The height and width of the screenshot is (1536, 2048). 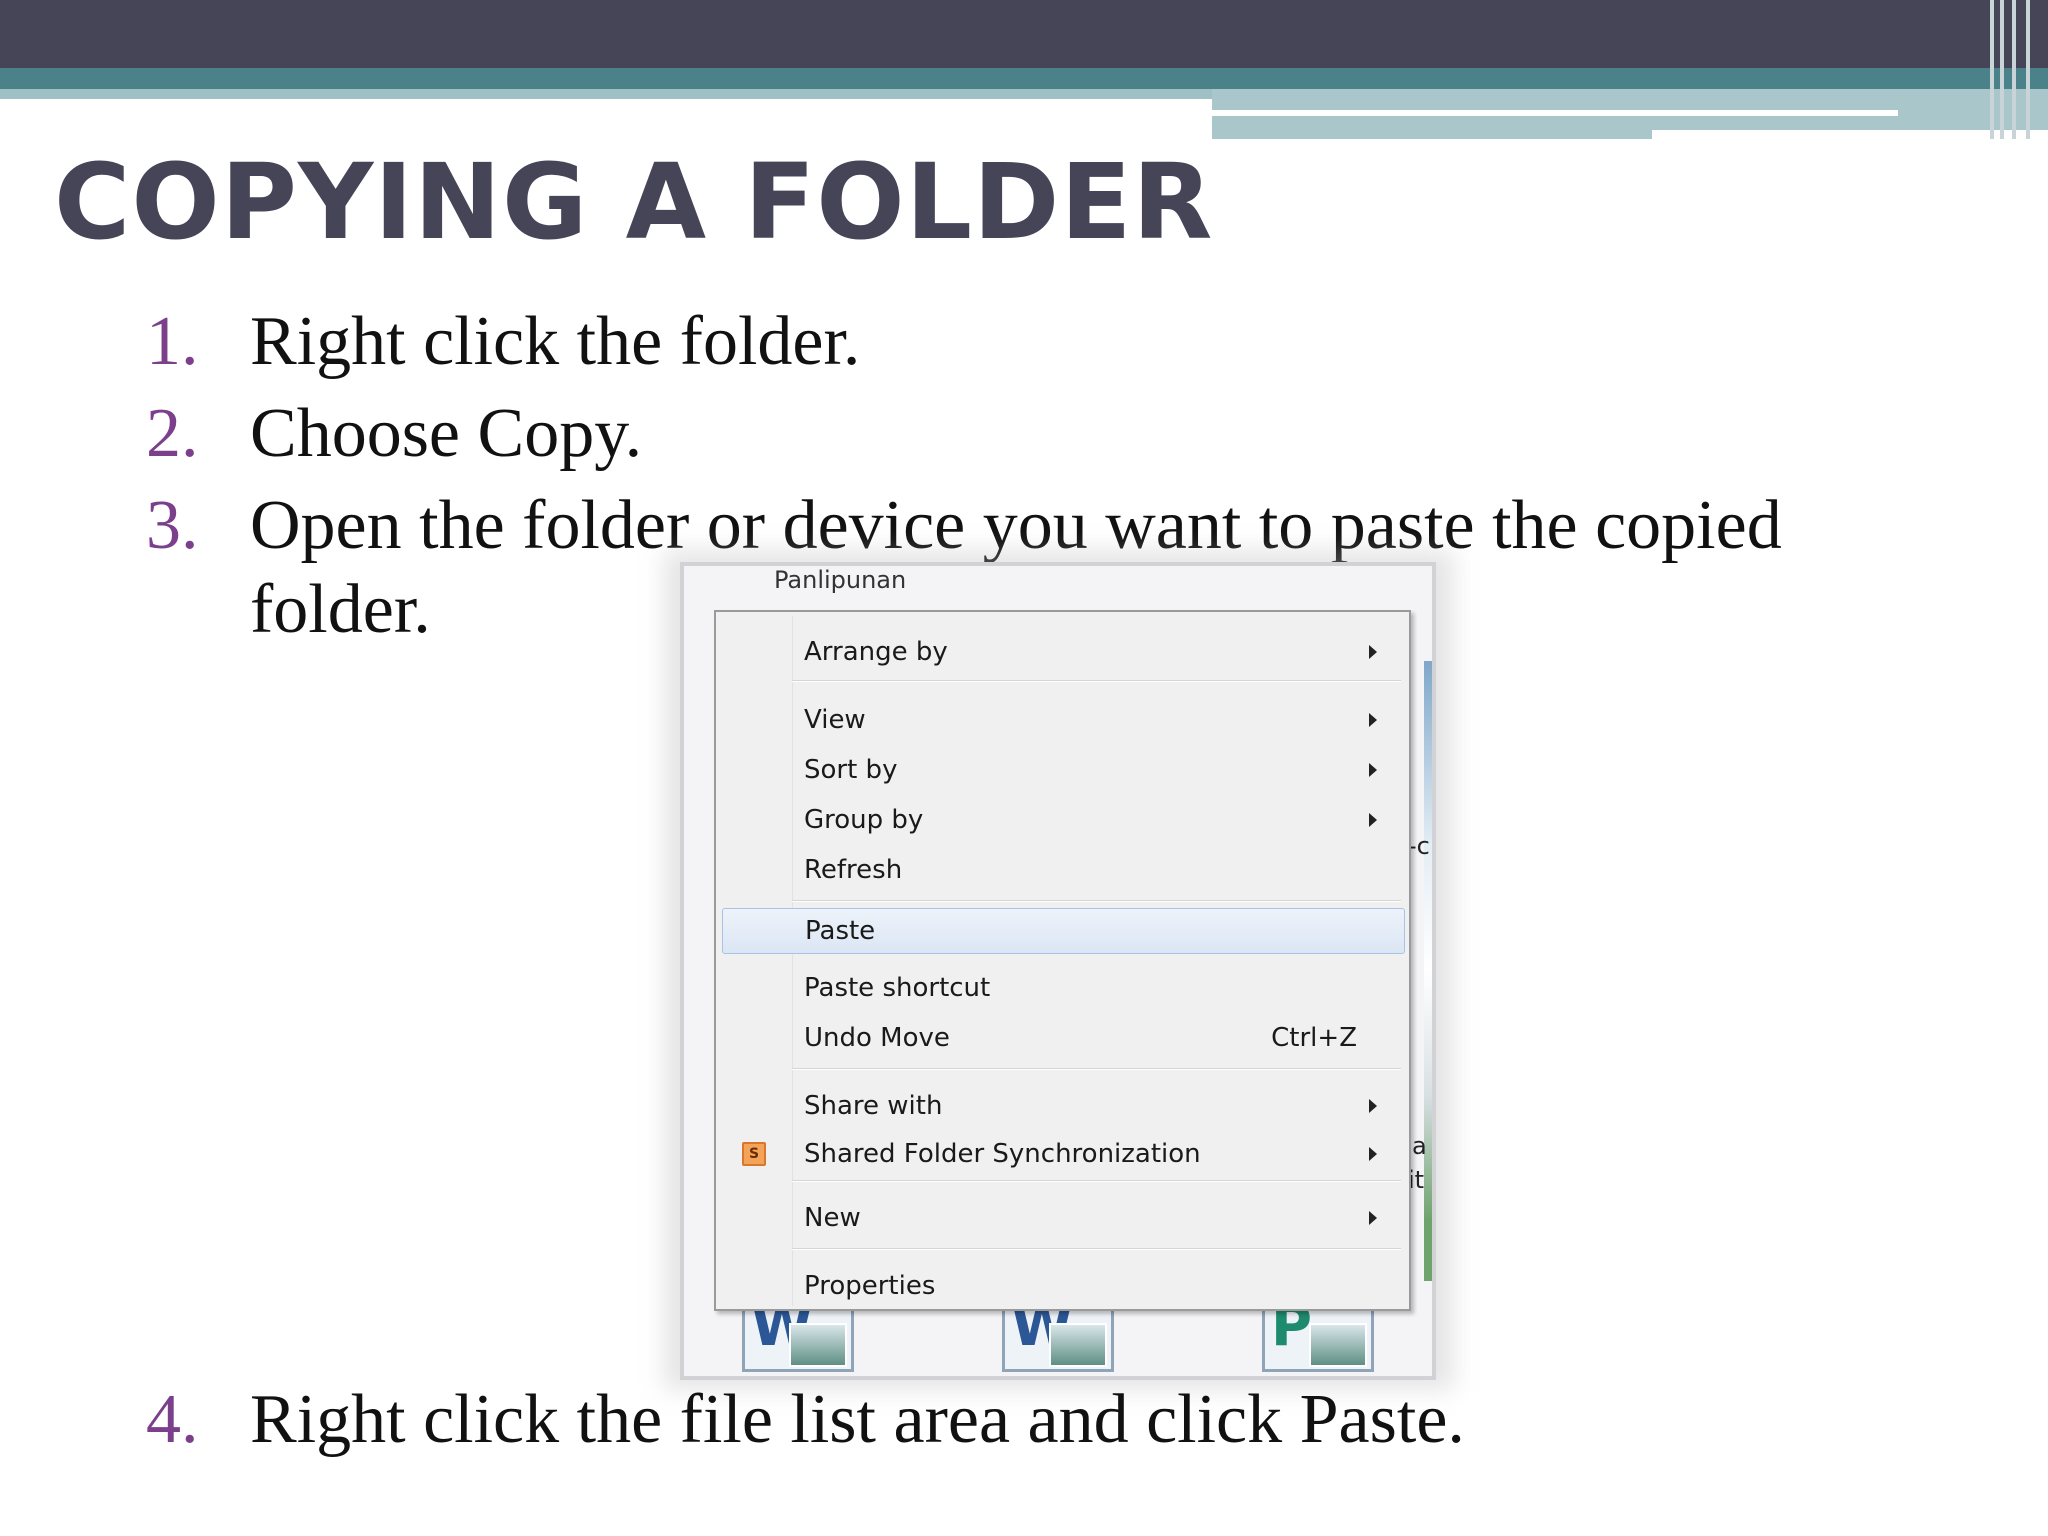 I want to click on menu-item-view: View, so click(x=1062, y=721).